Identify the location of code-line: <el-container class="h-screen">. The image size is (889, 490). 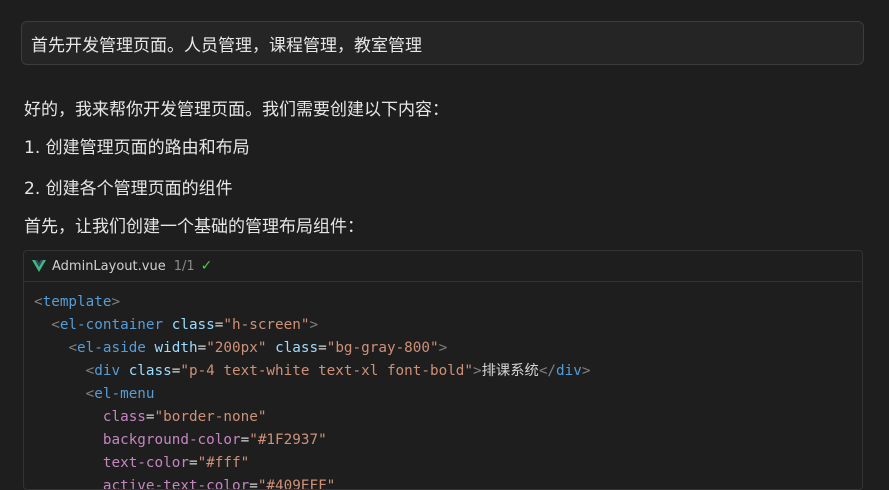
(185, 325).